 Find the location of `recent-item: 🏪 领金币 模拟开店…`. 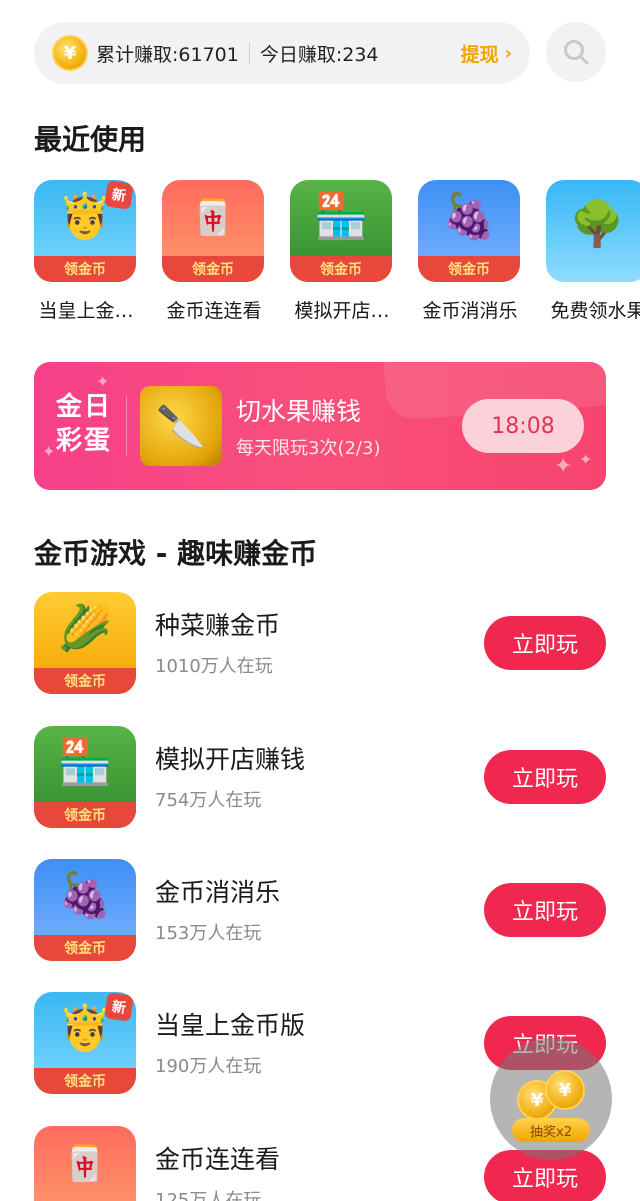

recent-item: 🏪 领金币 模拟开店… is located at coordinates (342, 251).